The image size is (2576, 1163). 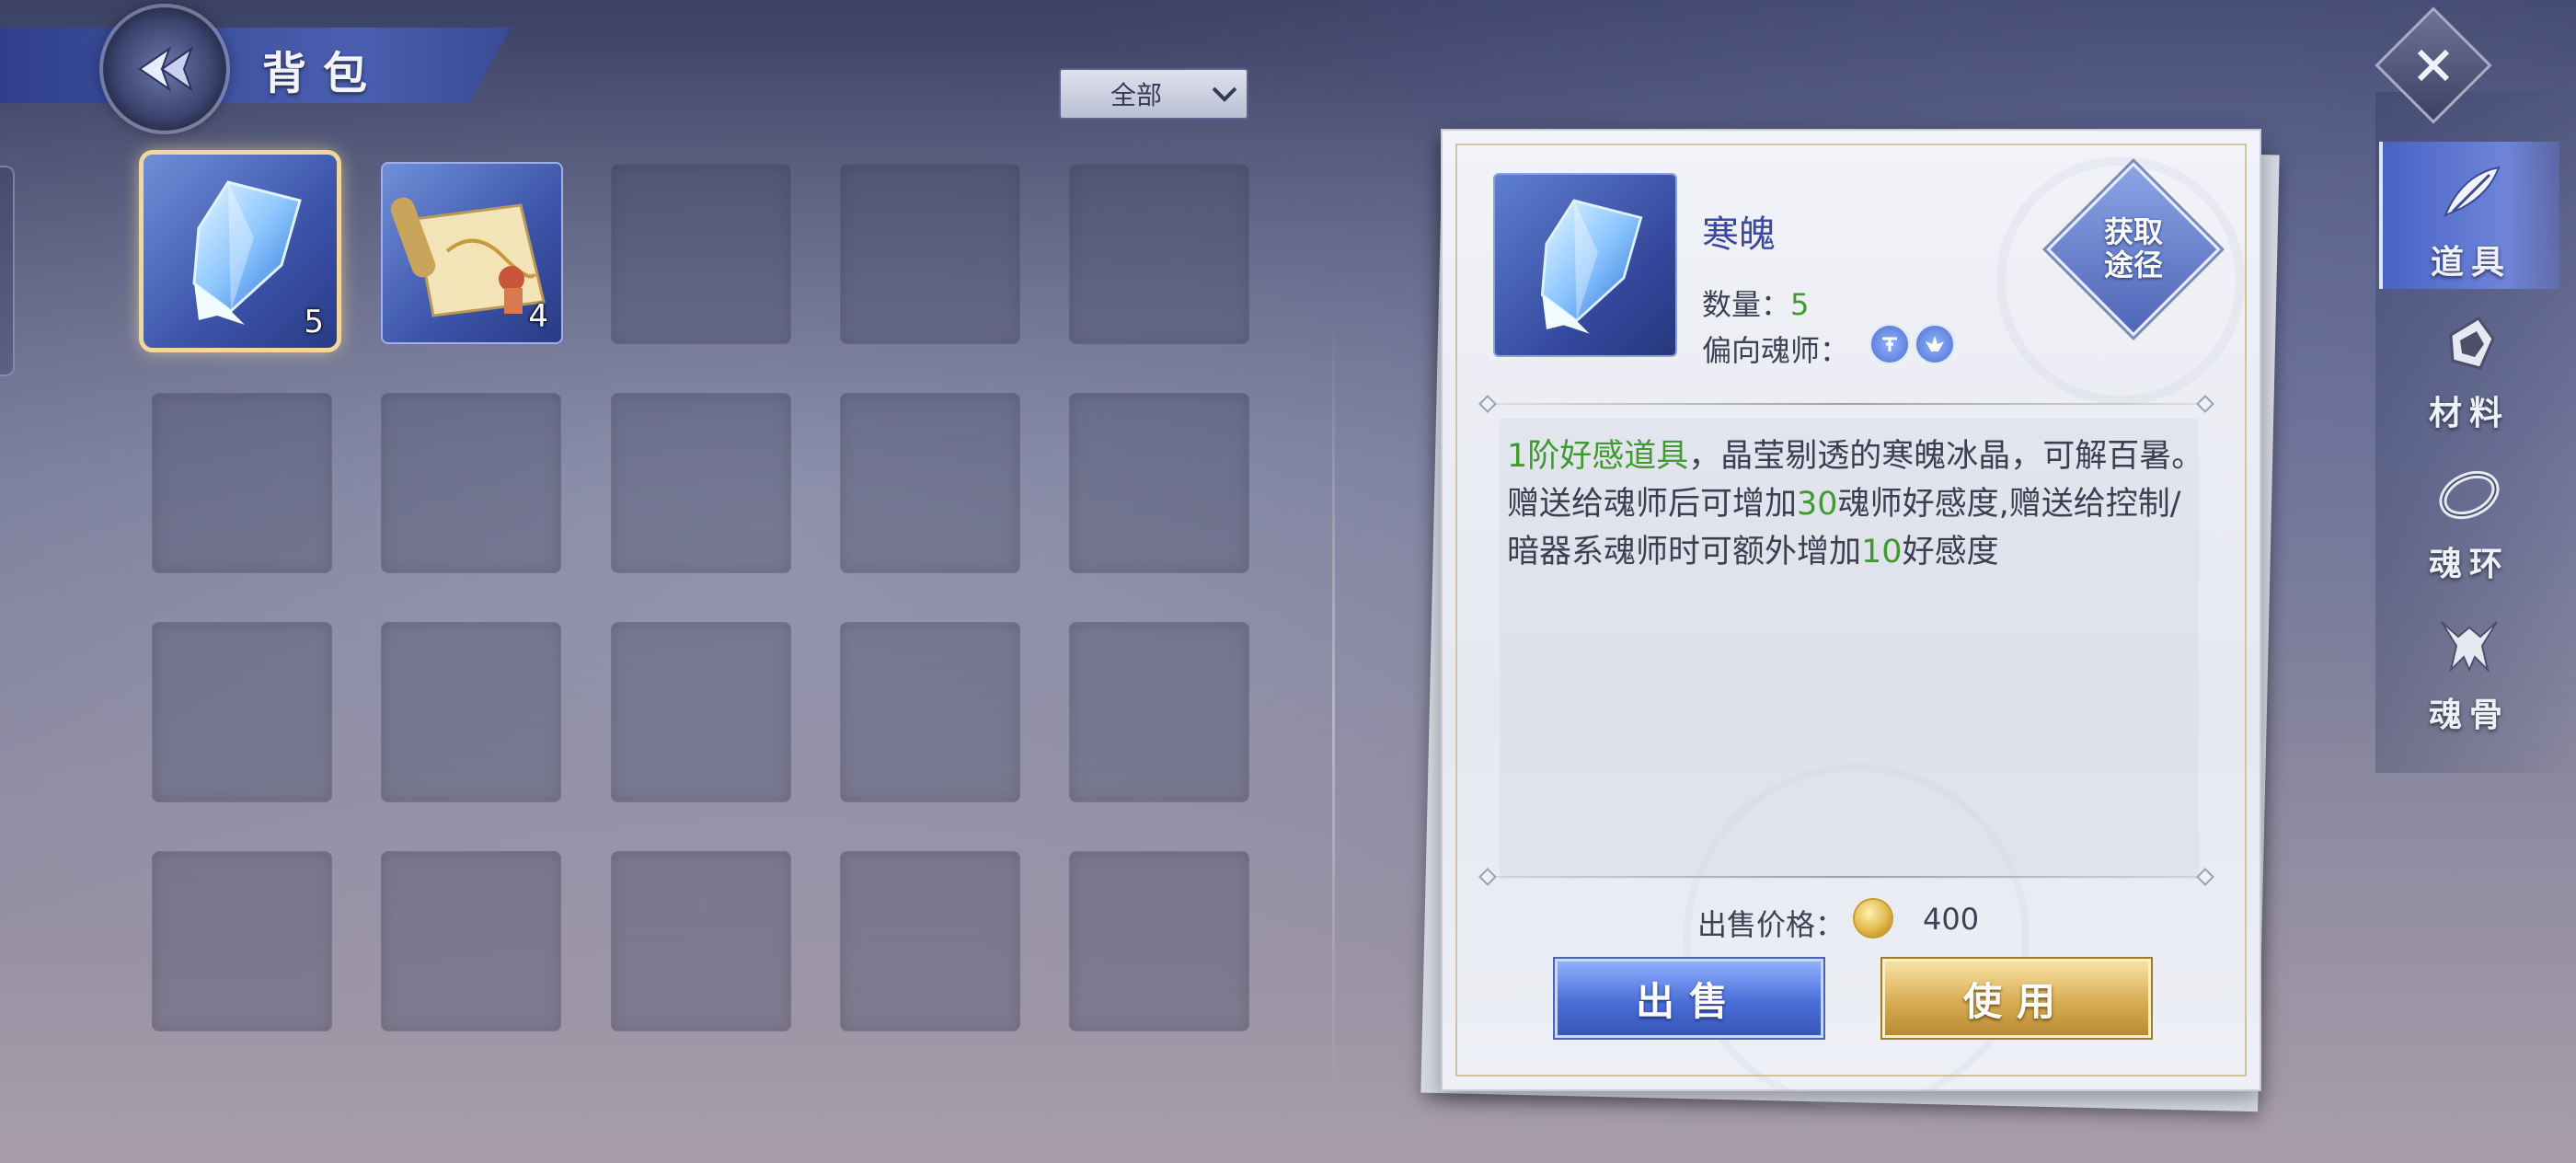 I want to click on sell-price-label: 出售价格：, so click(x=1771, y=925).